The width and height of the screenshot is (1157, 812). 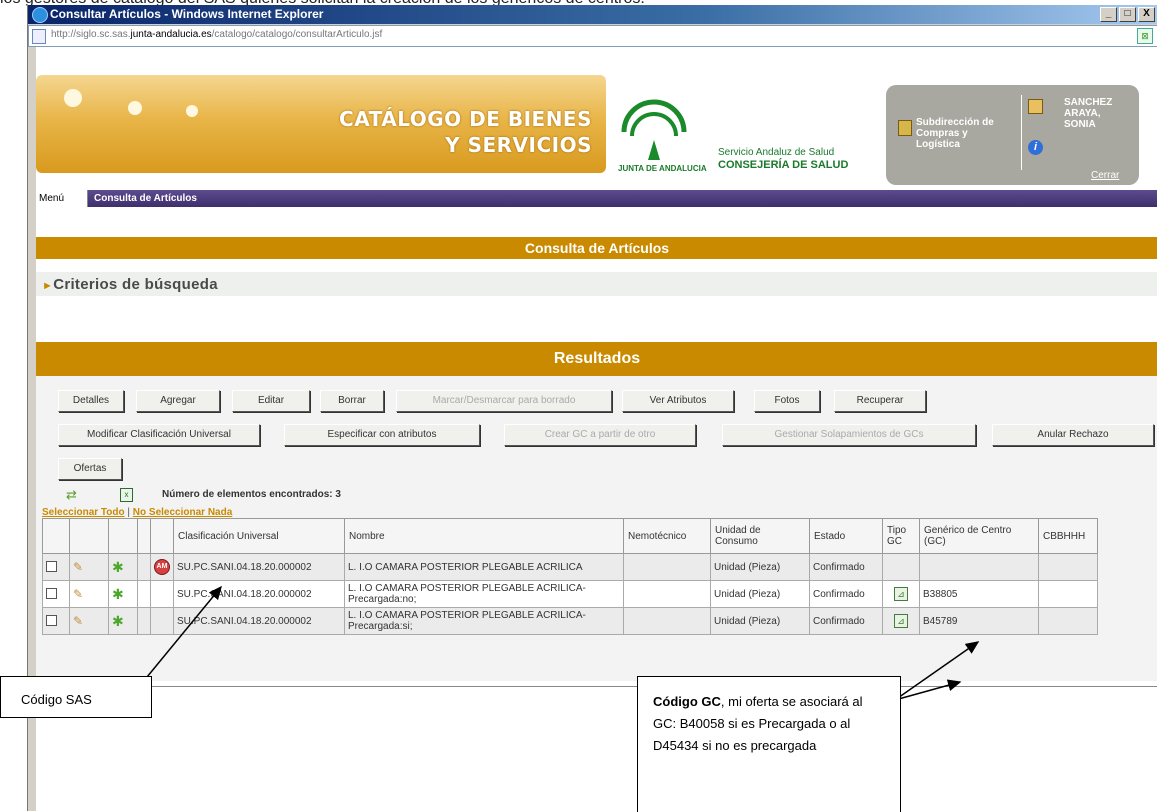 What do you see at coordinates (563, 643) in the screenshot?
I see `annotation-arrows` at bounding box center [563, 643].